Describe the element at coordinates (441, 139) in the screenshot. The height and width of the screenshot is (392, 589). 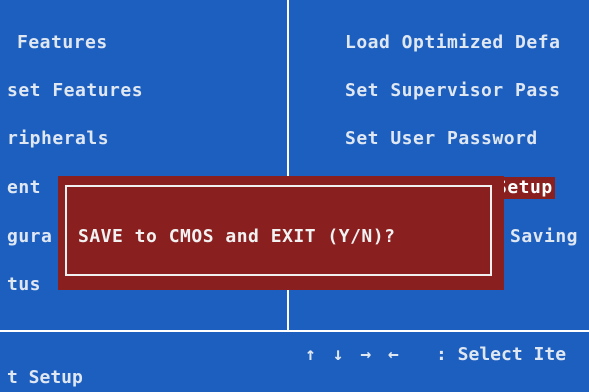
I see `right-menu-item-set-user-password: Set User Password` at that location.